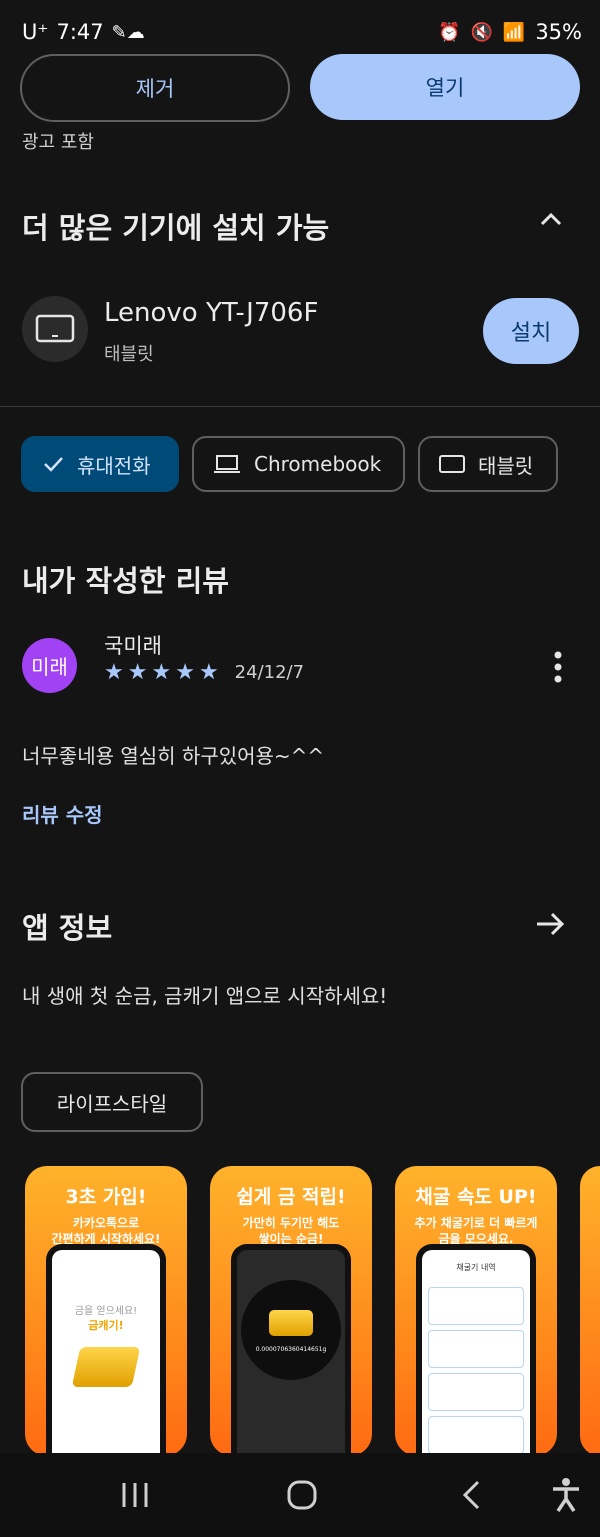 The width and height of the screenshot is (600, 1537). Describe the element at coordinates (476, 1231) in the screenshot. I see `screenshot-subtitle: 추가 채굴기로 더 빠르게 금을 모으세요.` at that location.